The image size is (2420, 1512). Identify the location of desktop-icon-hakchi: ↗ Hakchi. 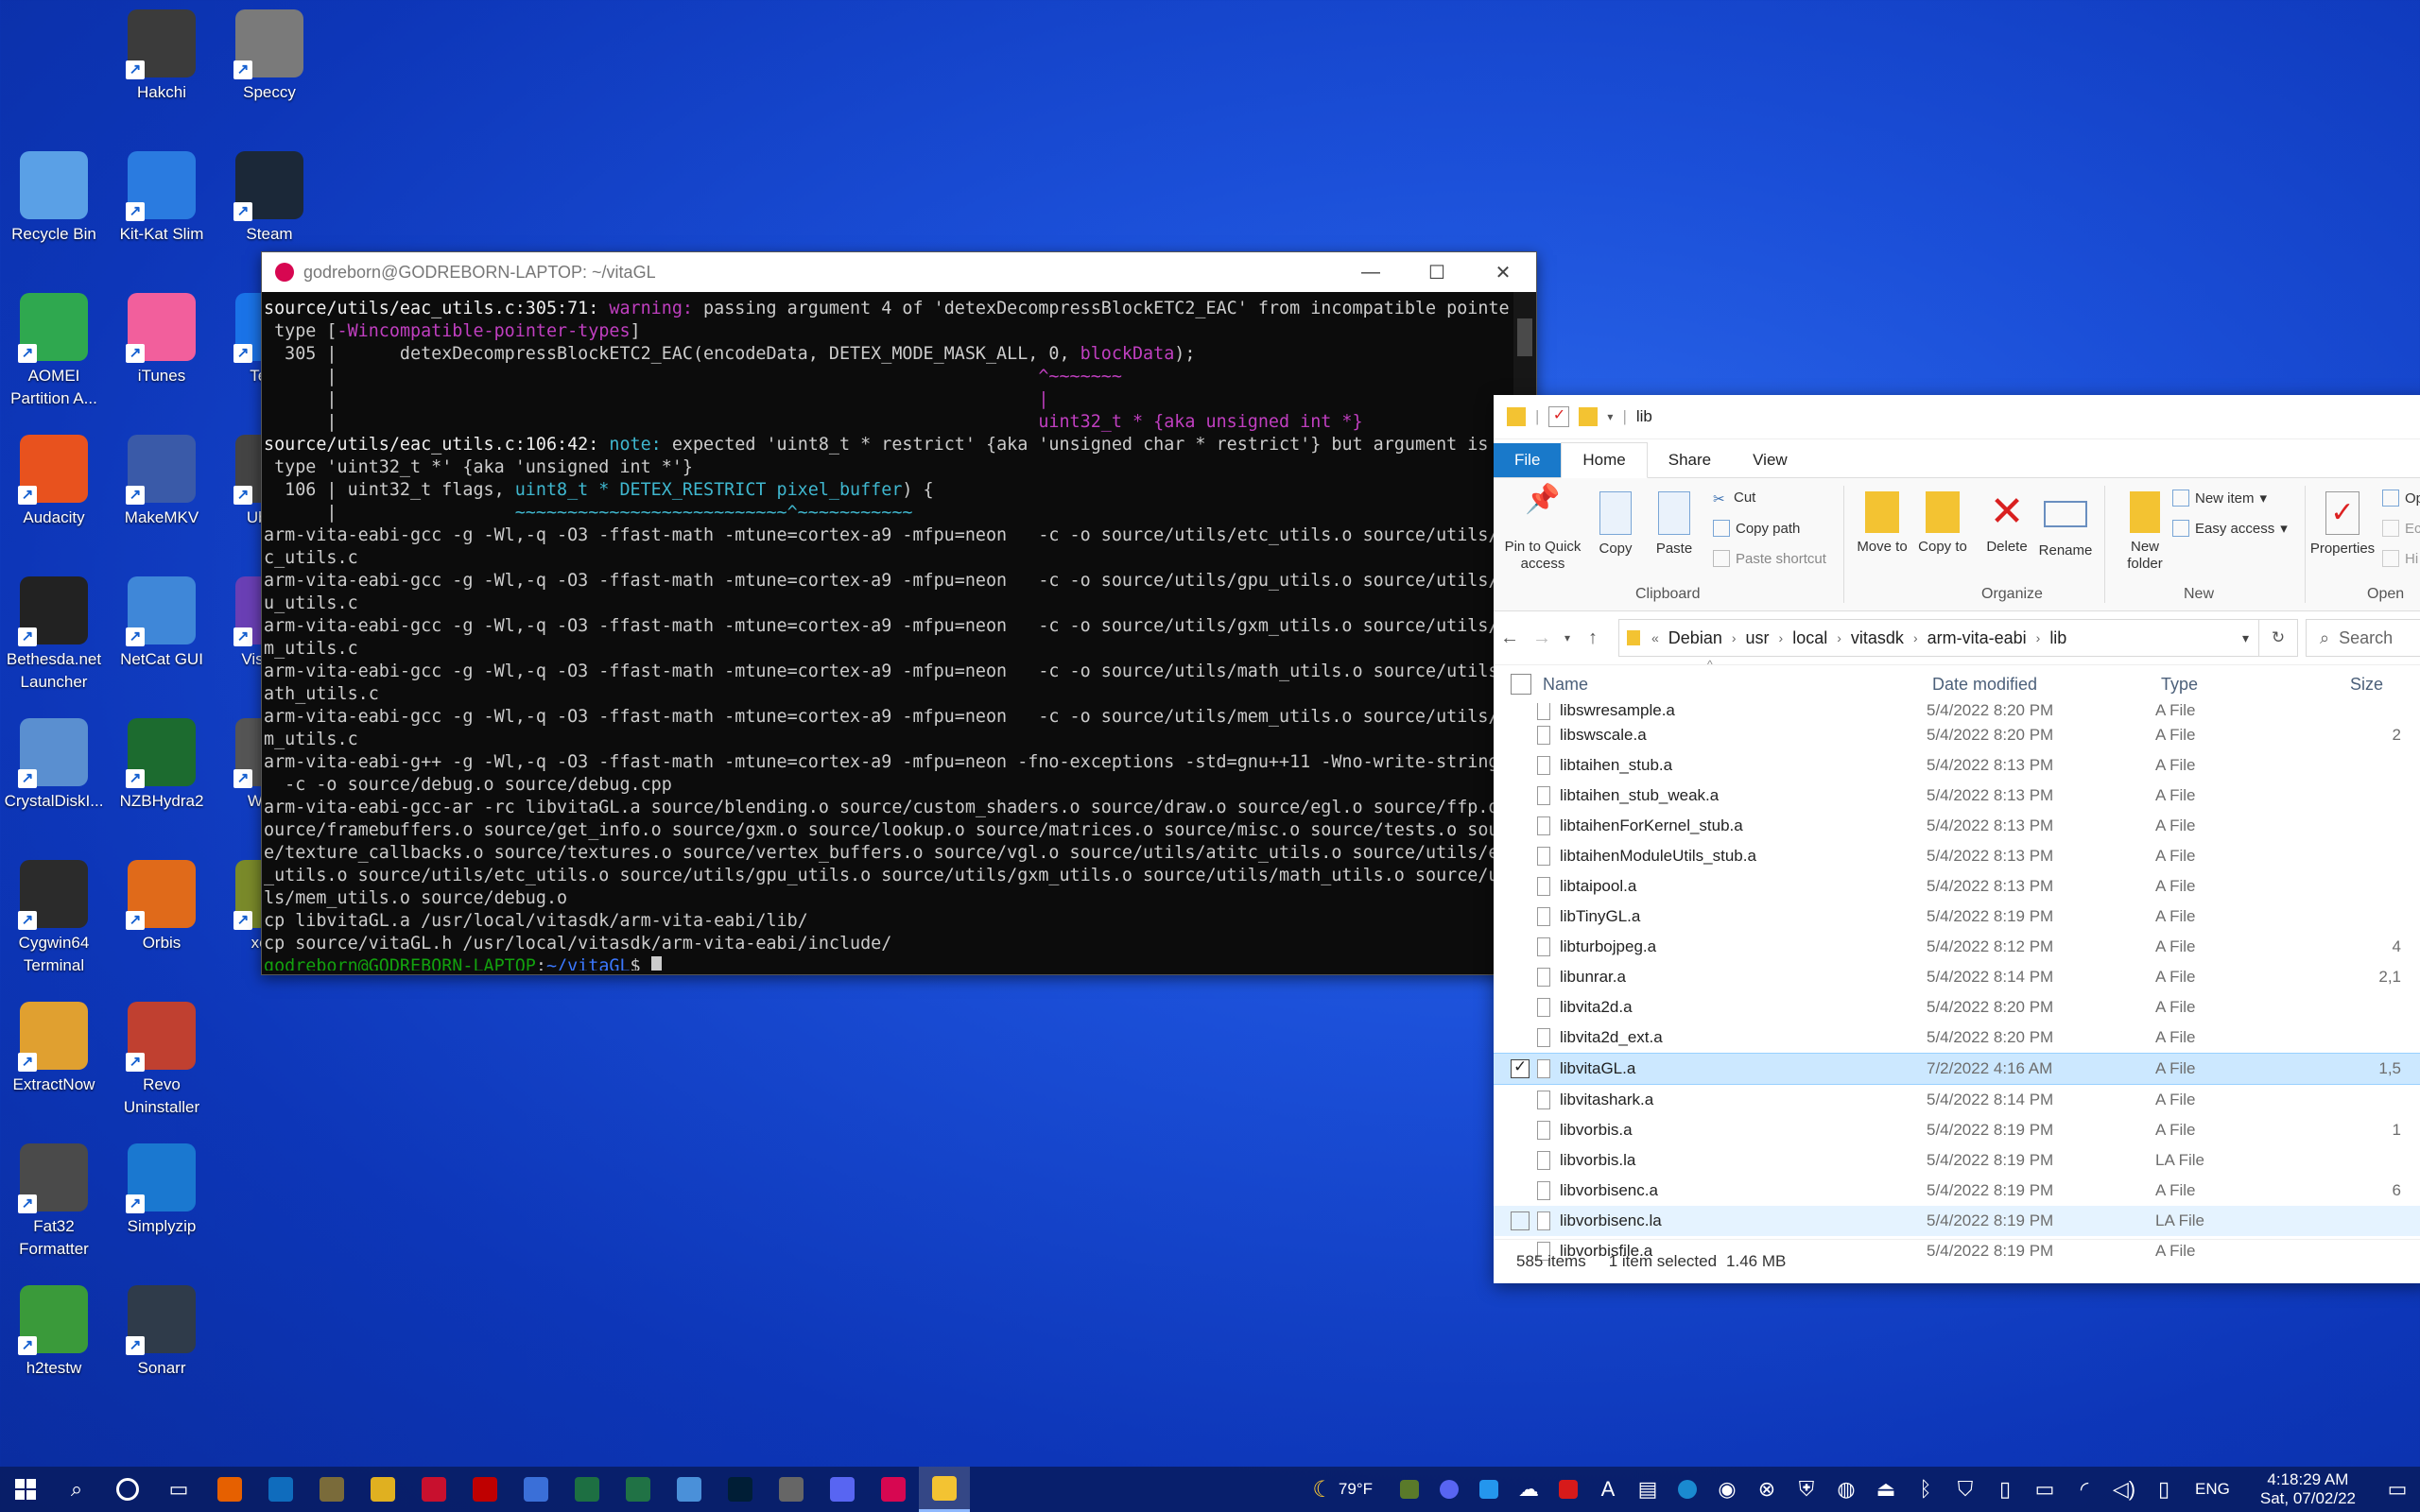
(162, 56).